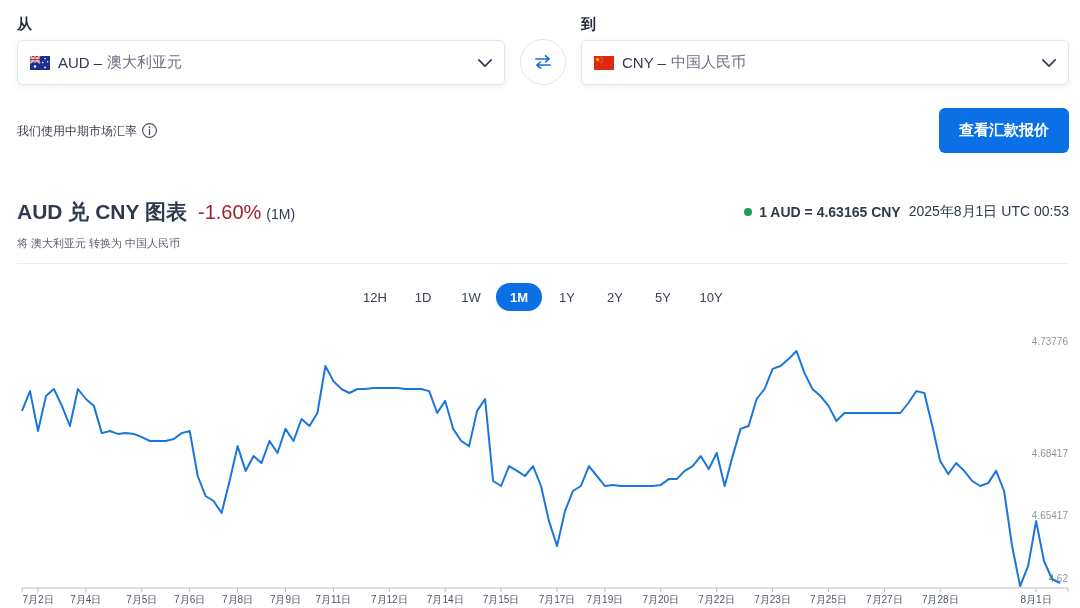 This screenshot has width=1080, height=608. What do you see at coordinates (375, 297) in the screenshot?
I see `period-tab: 12H` at bounding box center [375, 297].